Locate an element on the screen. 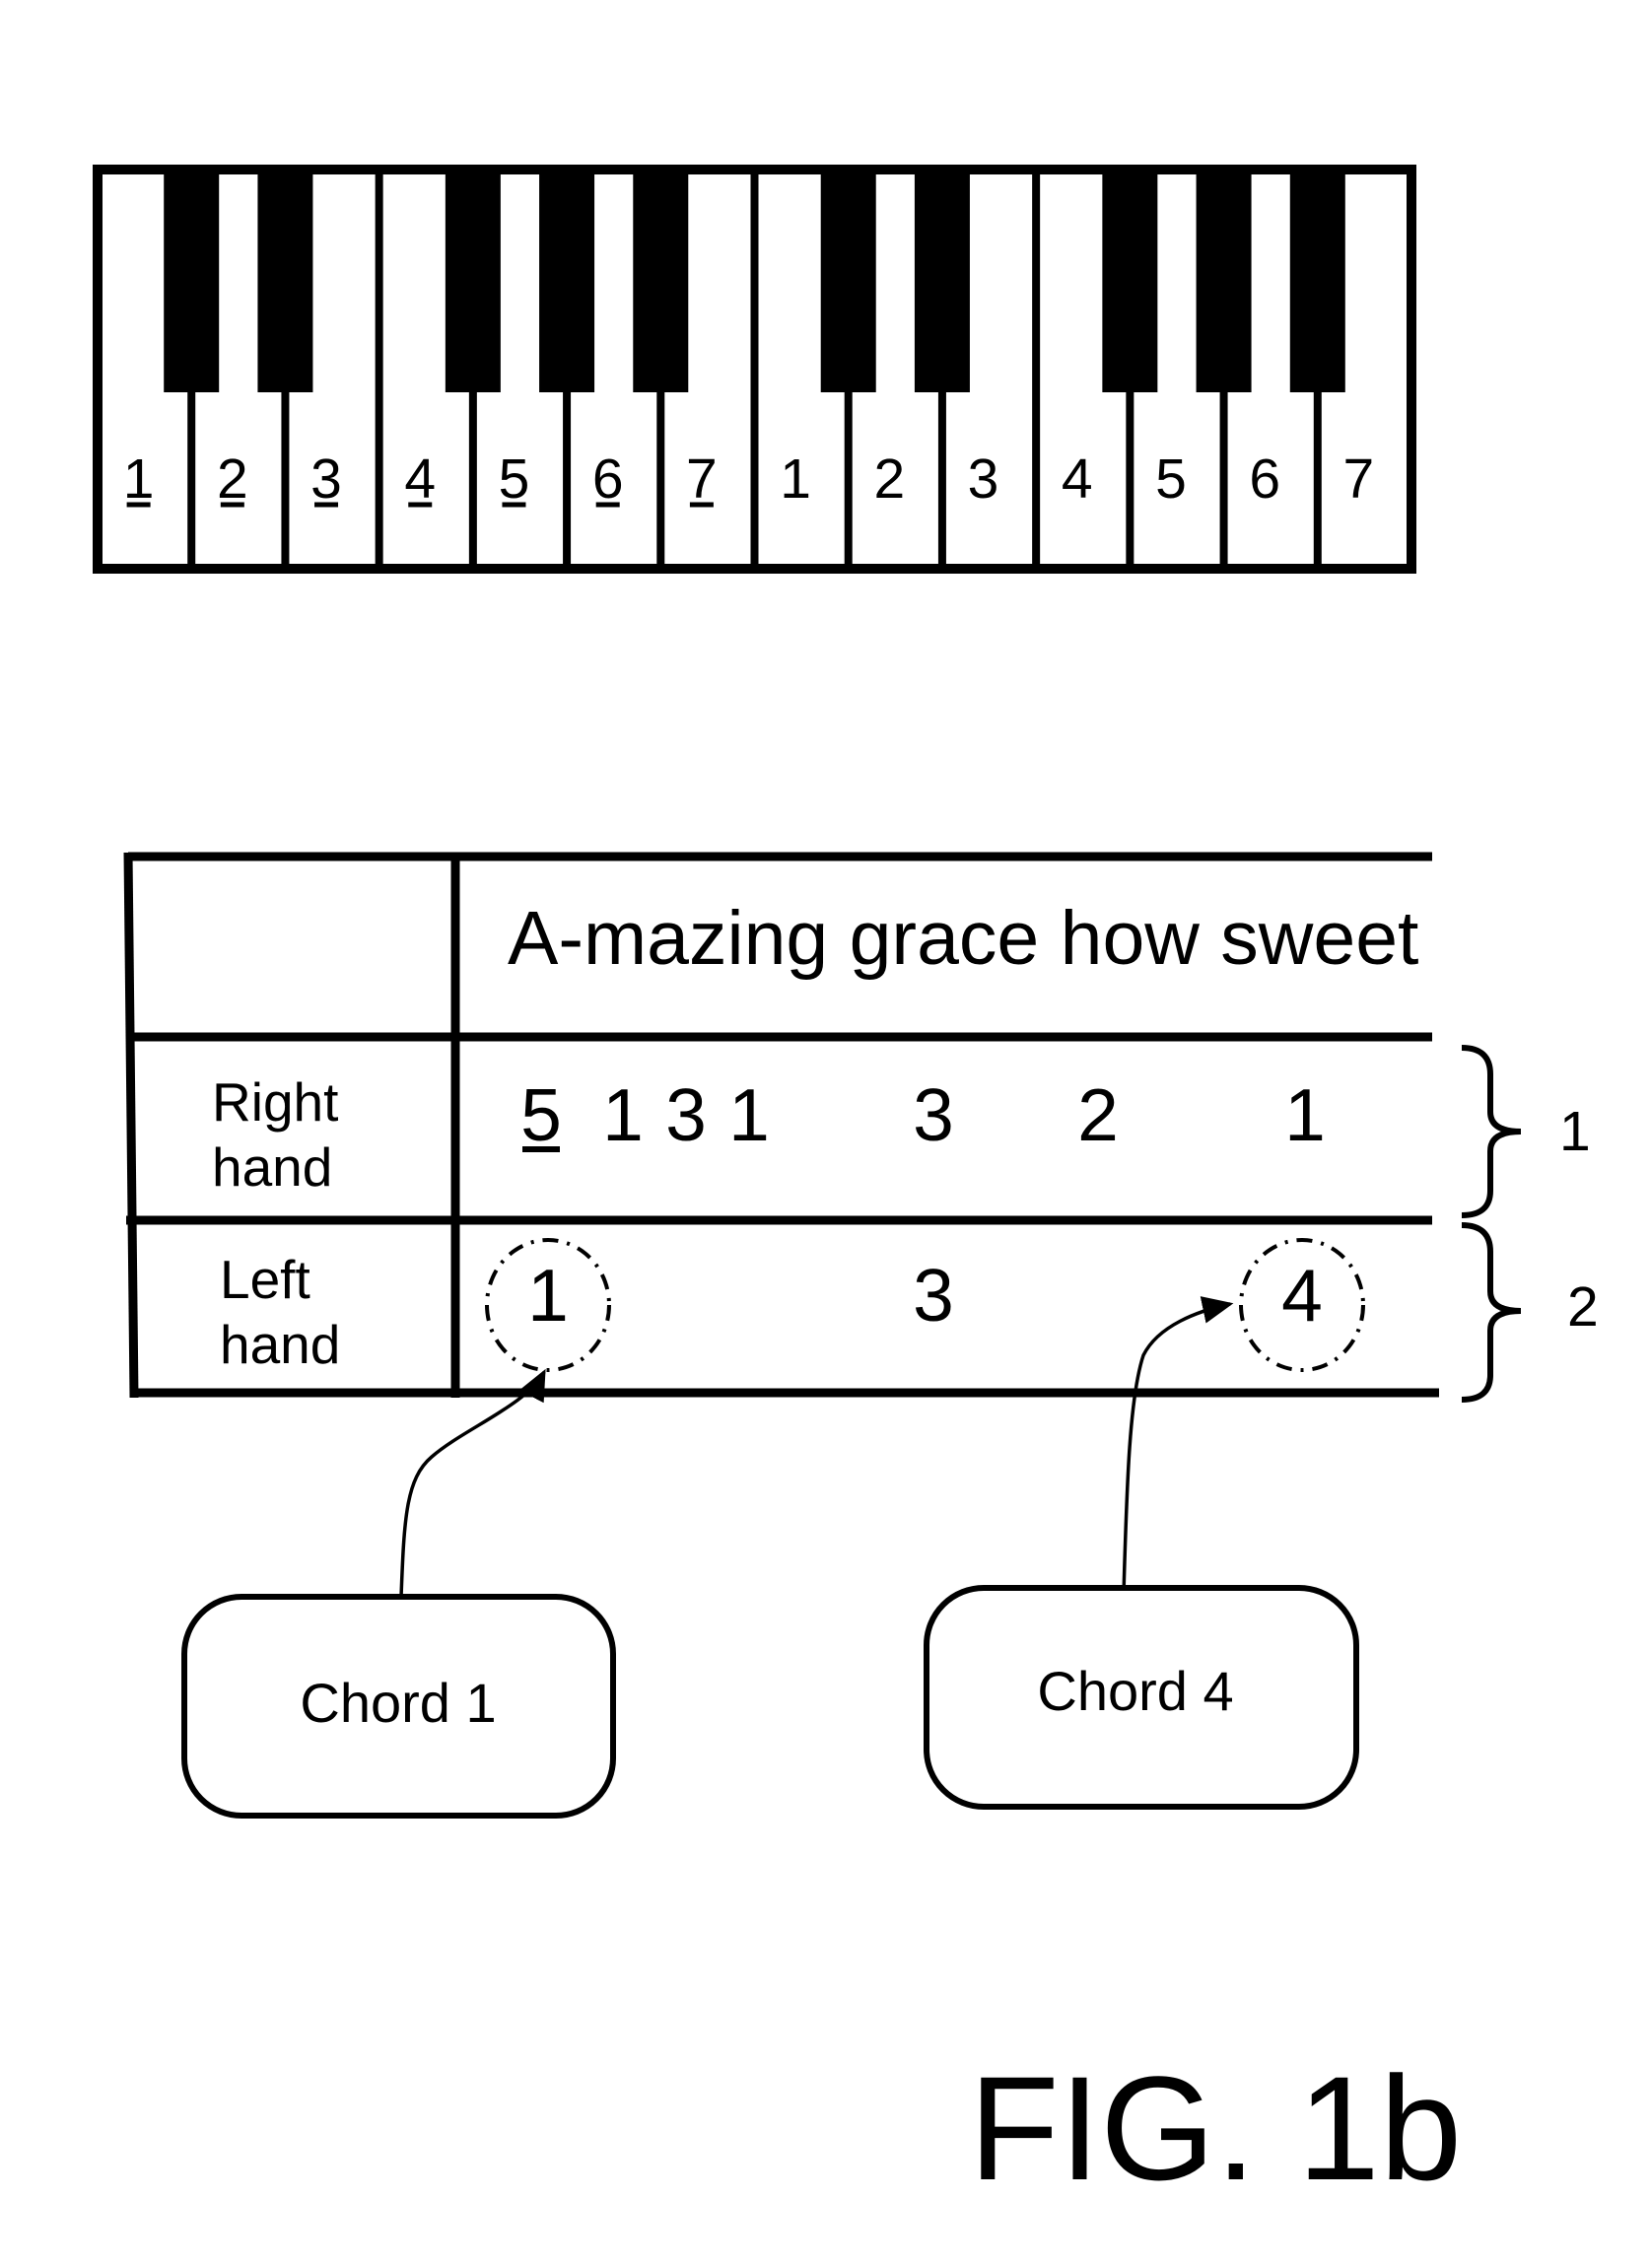 The height and width of the screenshot is (2268, 1650). left-hand-note: 3 is located at coordinates (933, 1296).